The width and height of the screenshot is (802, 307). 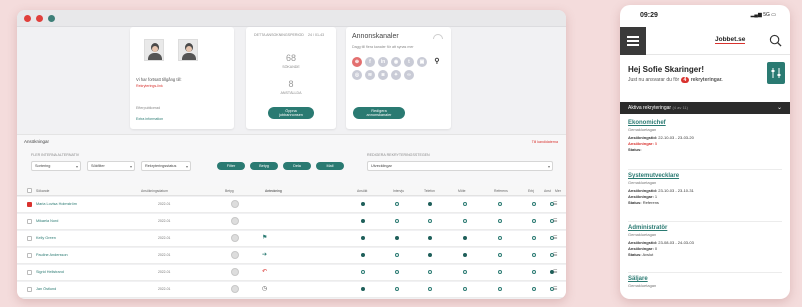 I want to click on close-dot, so click(x=27, y=18).